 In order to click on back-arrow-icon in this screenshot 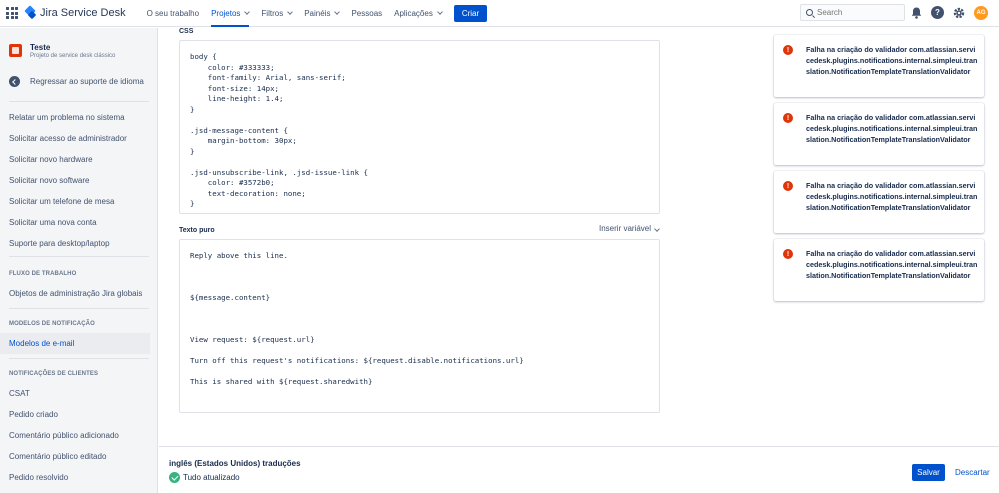, I will do `click(14, 81)`.